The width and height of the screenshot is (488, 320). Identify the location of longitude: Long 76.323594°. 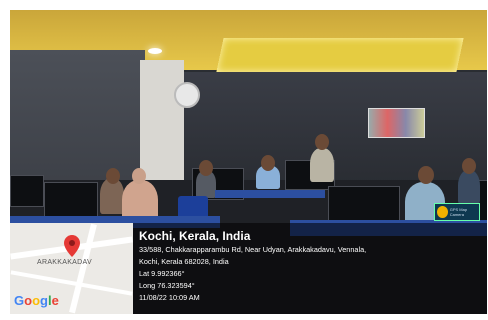
(167, 285).